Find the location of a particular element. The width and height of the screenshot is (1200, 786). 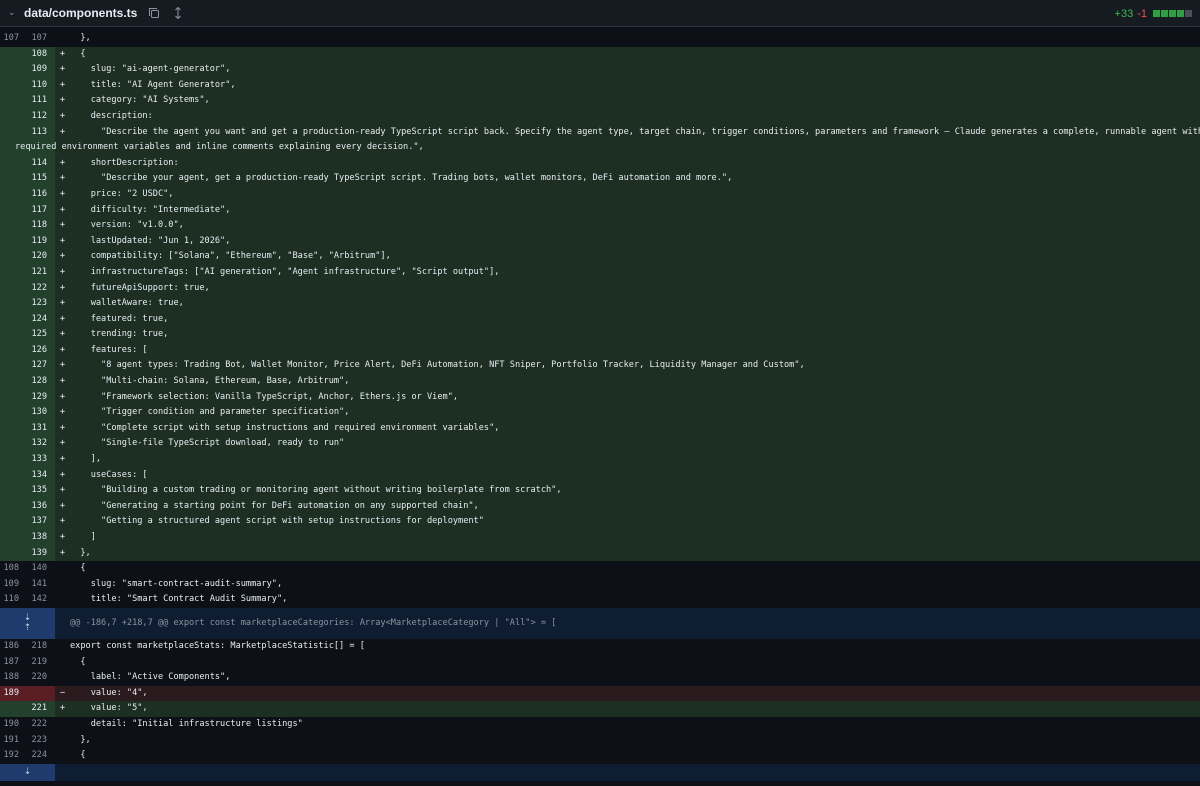

new-line-number: 125 is located at coordinates (33, 335).